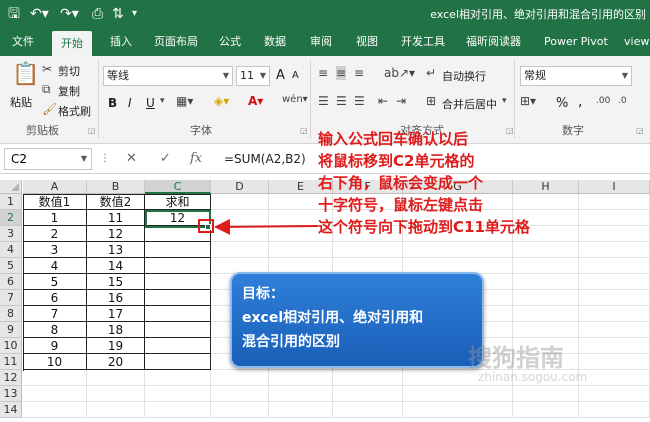 This screenshot has width=650, height=422. What do you see at coordinates (359, 101) in the screenshot?
I see `align-right-icon: ☰` at bounding box center [359, 101].